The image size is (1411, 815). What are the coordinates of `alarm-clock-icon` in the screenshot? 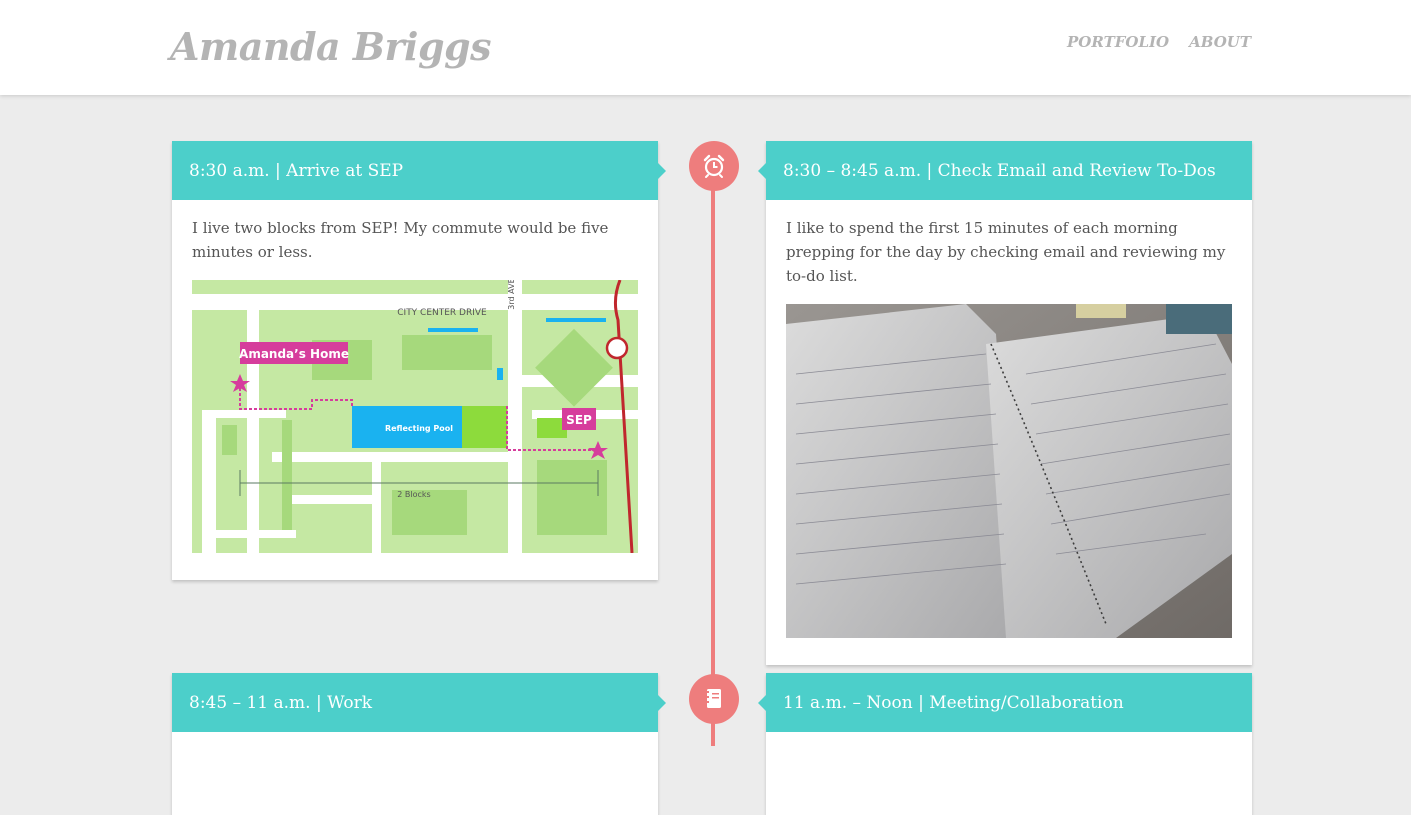 It's located at (714, 166).